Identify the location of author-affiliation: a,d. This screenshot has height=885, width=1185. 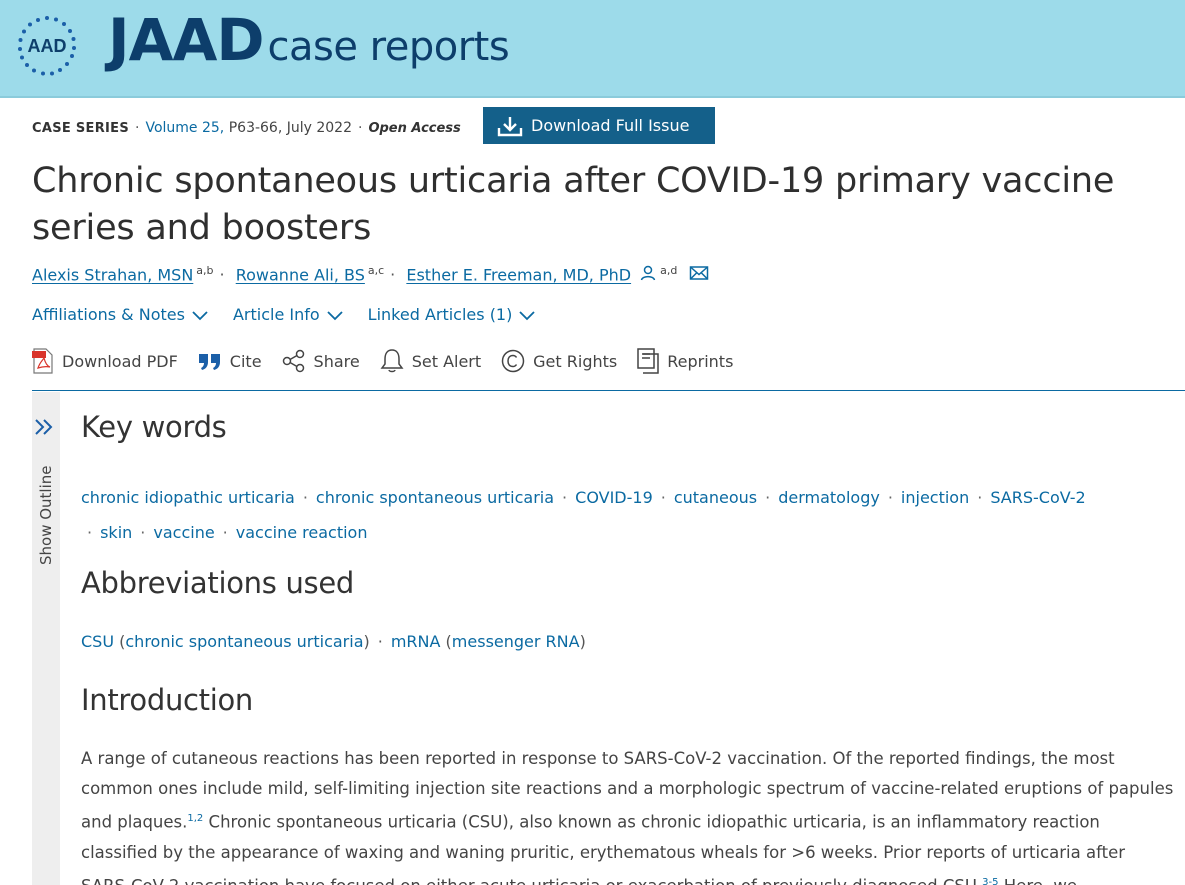
(669, 270).